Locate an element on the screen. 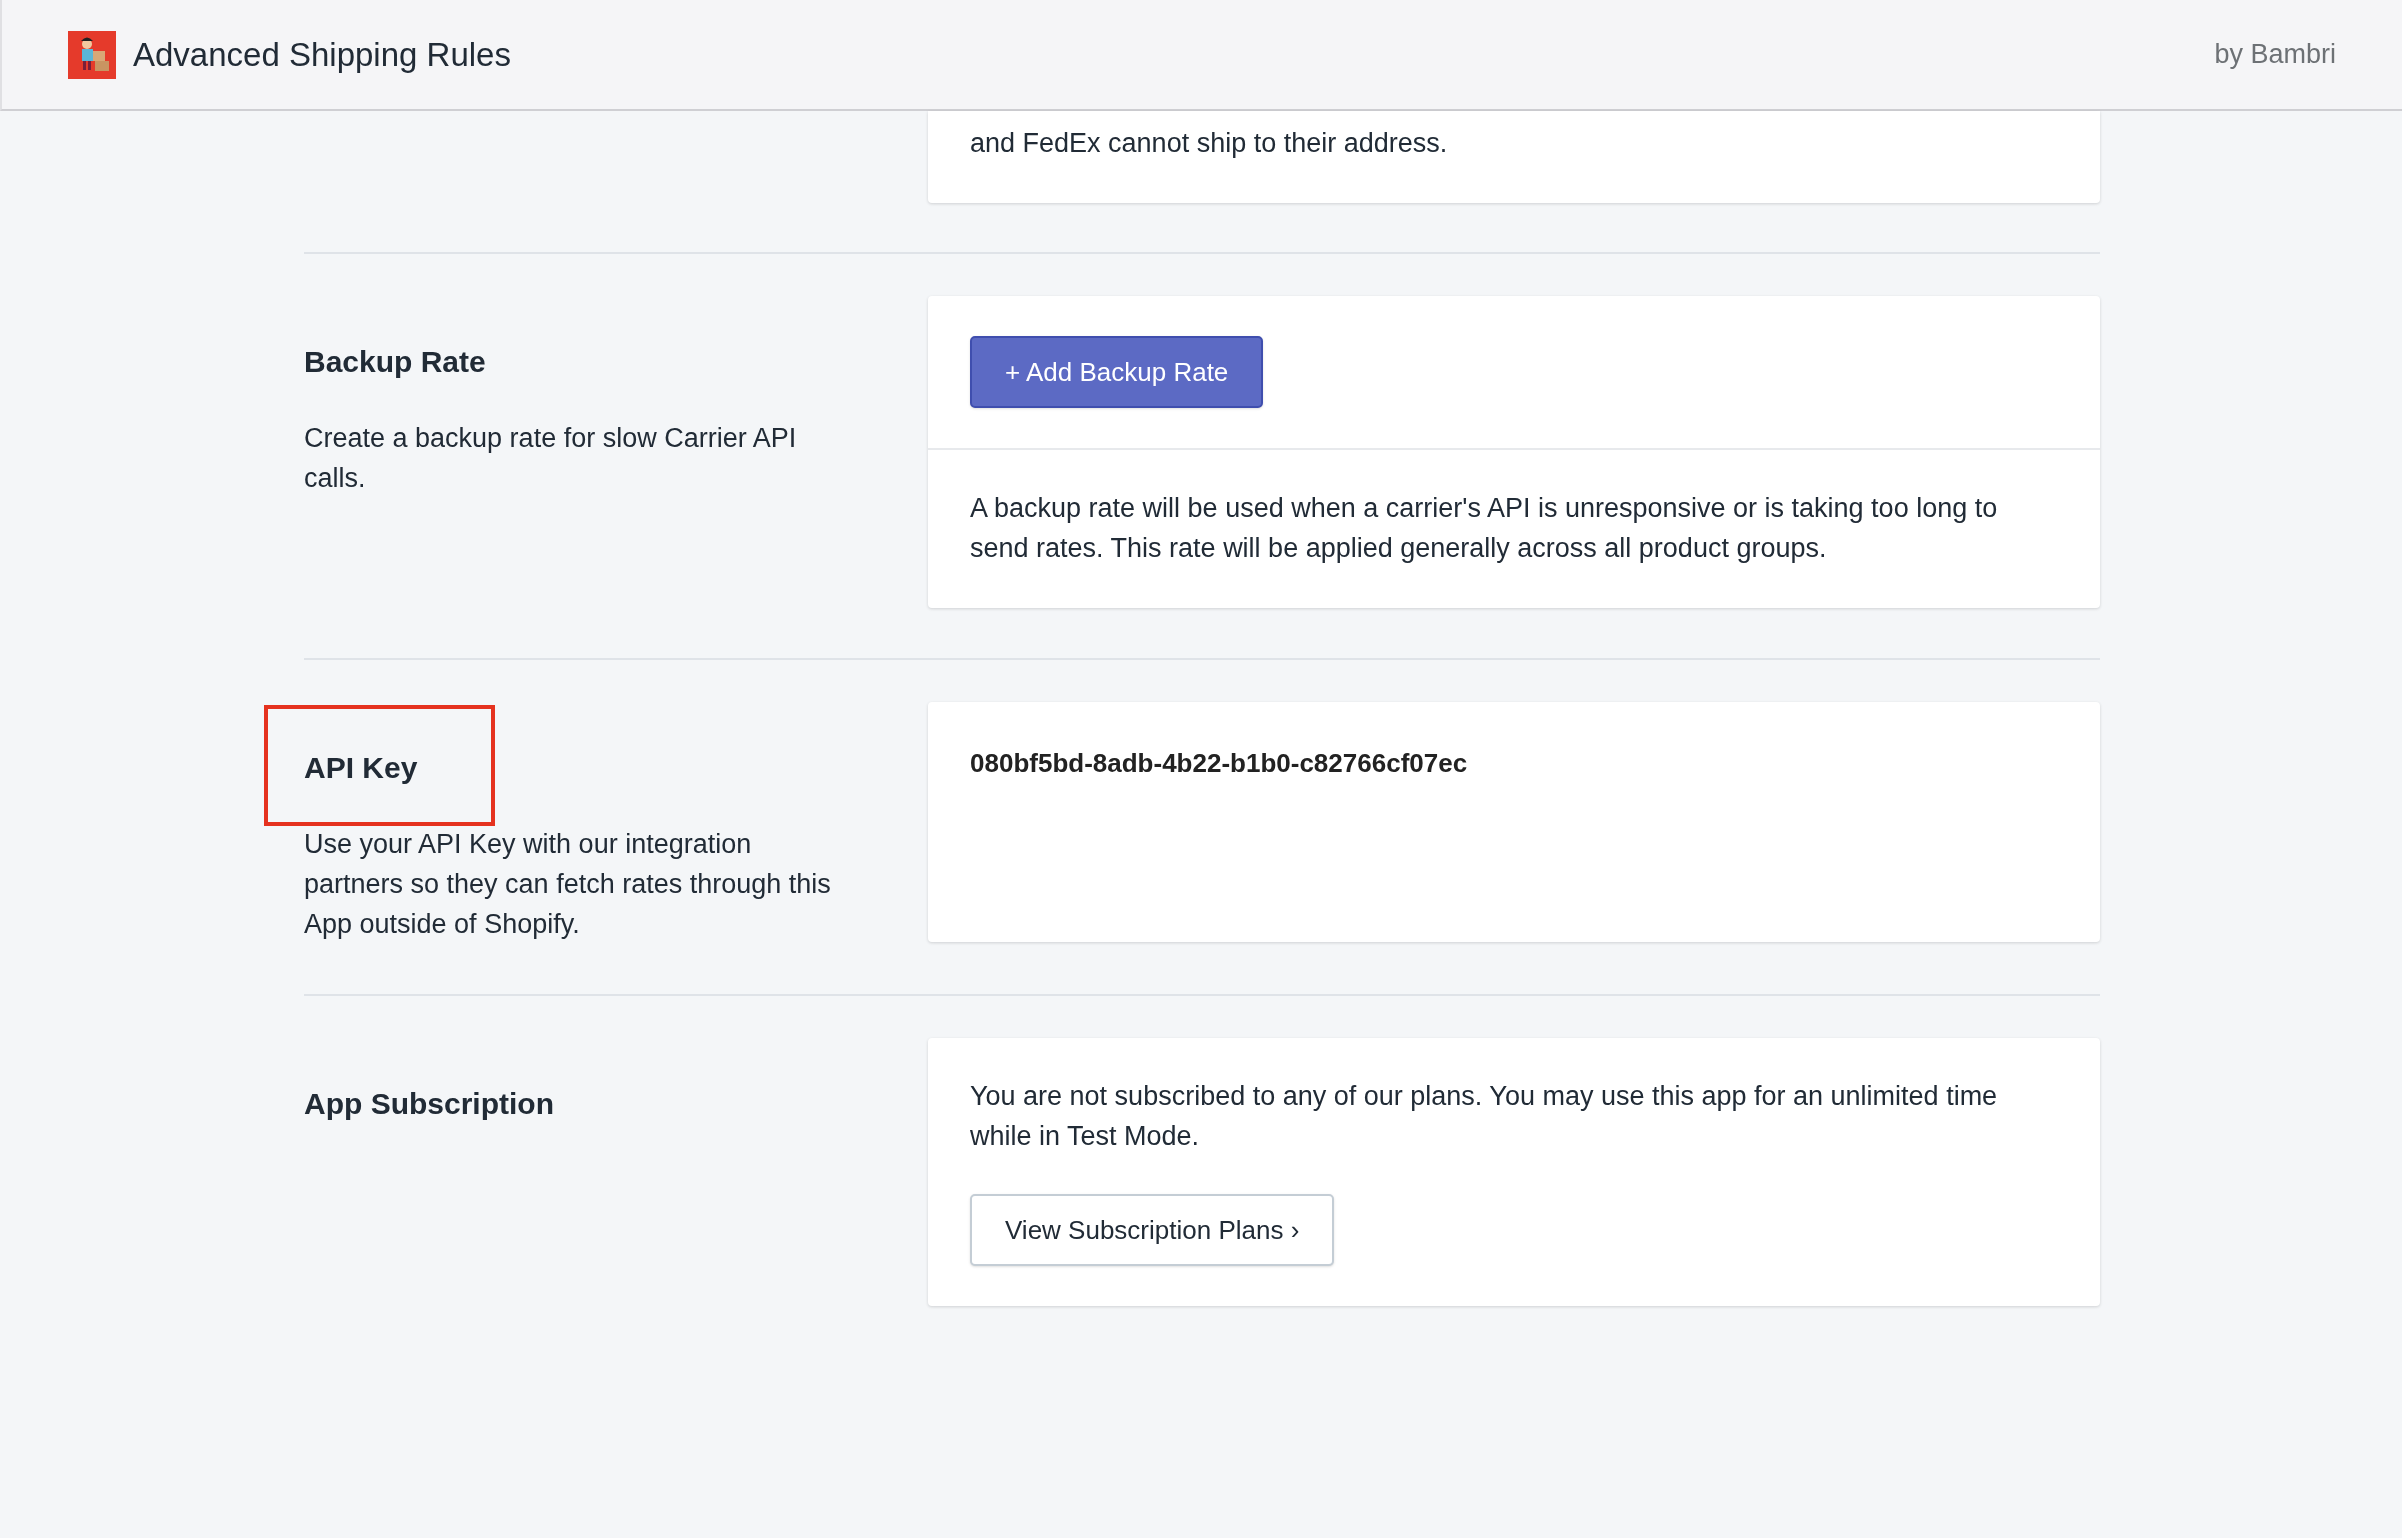 Image resolution: width=2402 pixels, height=1538 pixels. section-description: Create a backup rate for slow Carrier API calls. is located at coordinates (551, 458).